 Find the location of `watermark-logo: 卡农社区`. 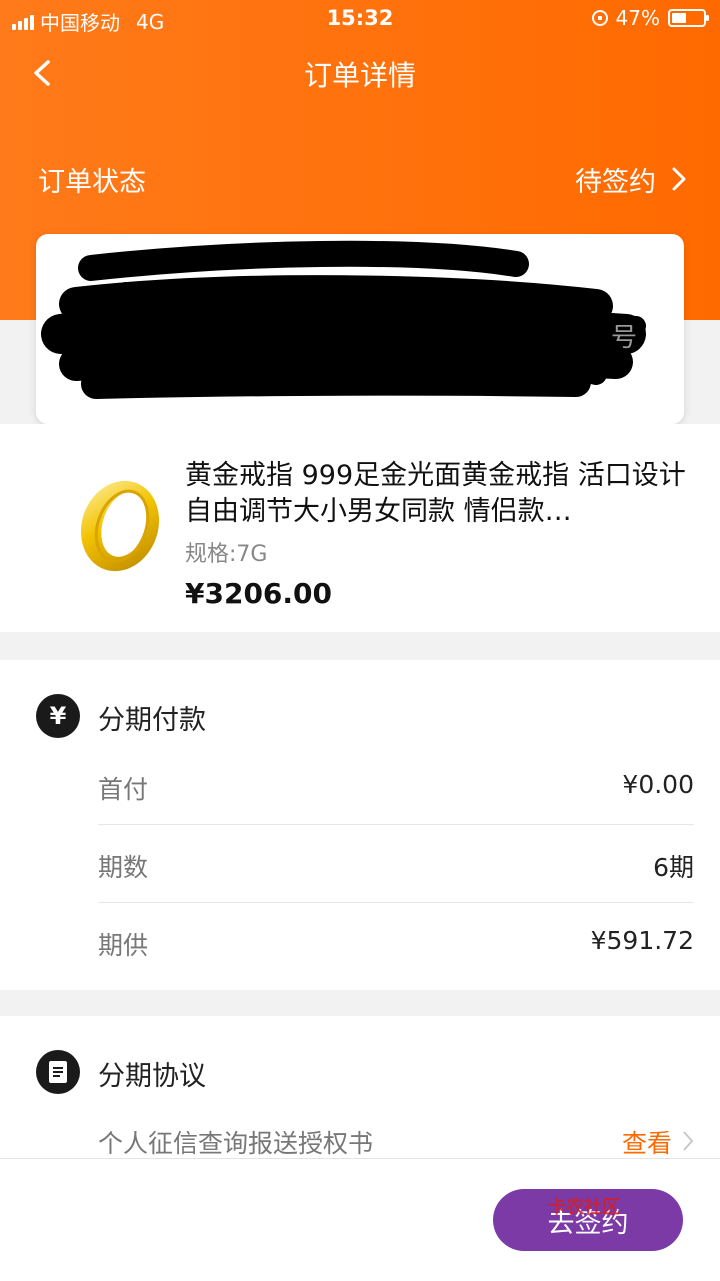

watermark-logo: 卡农社区 is located at coordinates (584, 1207).